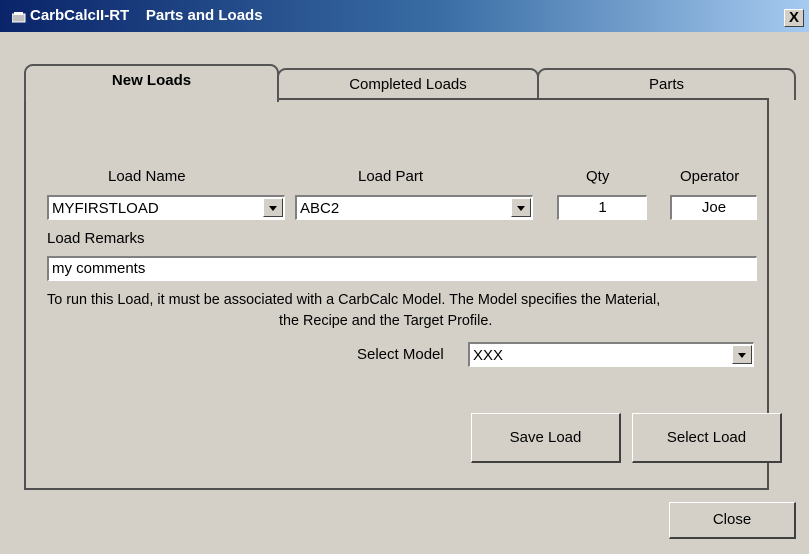 Image resolution: width=809 pixels, height=554 pixels. I want to click on window-title-app: CarbCalcII-RT, so click(80, 15).